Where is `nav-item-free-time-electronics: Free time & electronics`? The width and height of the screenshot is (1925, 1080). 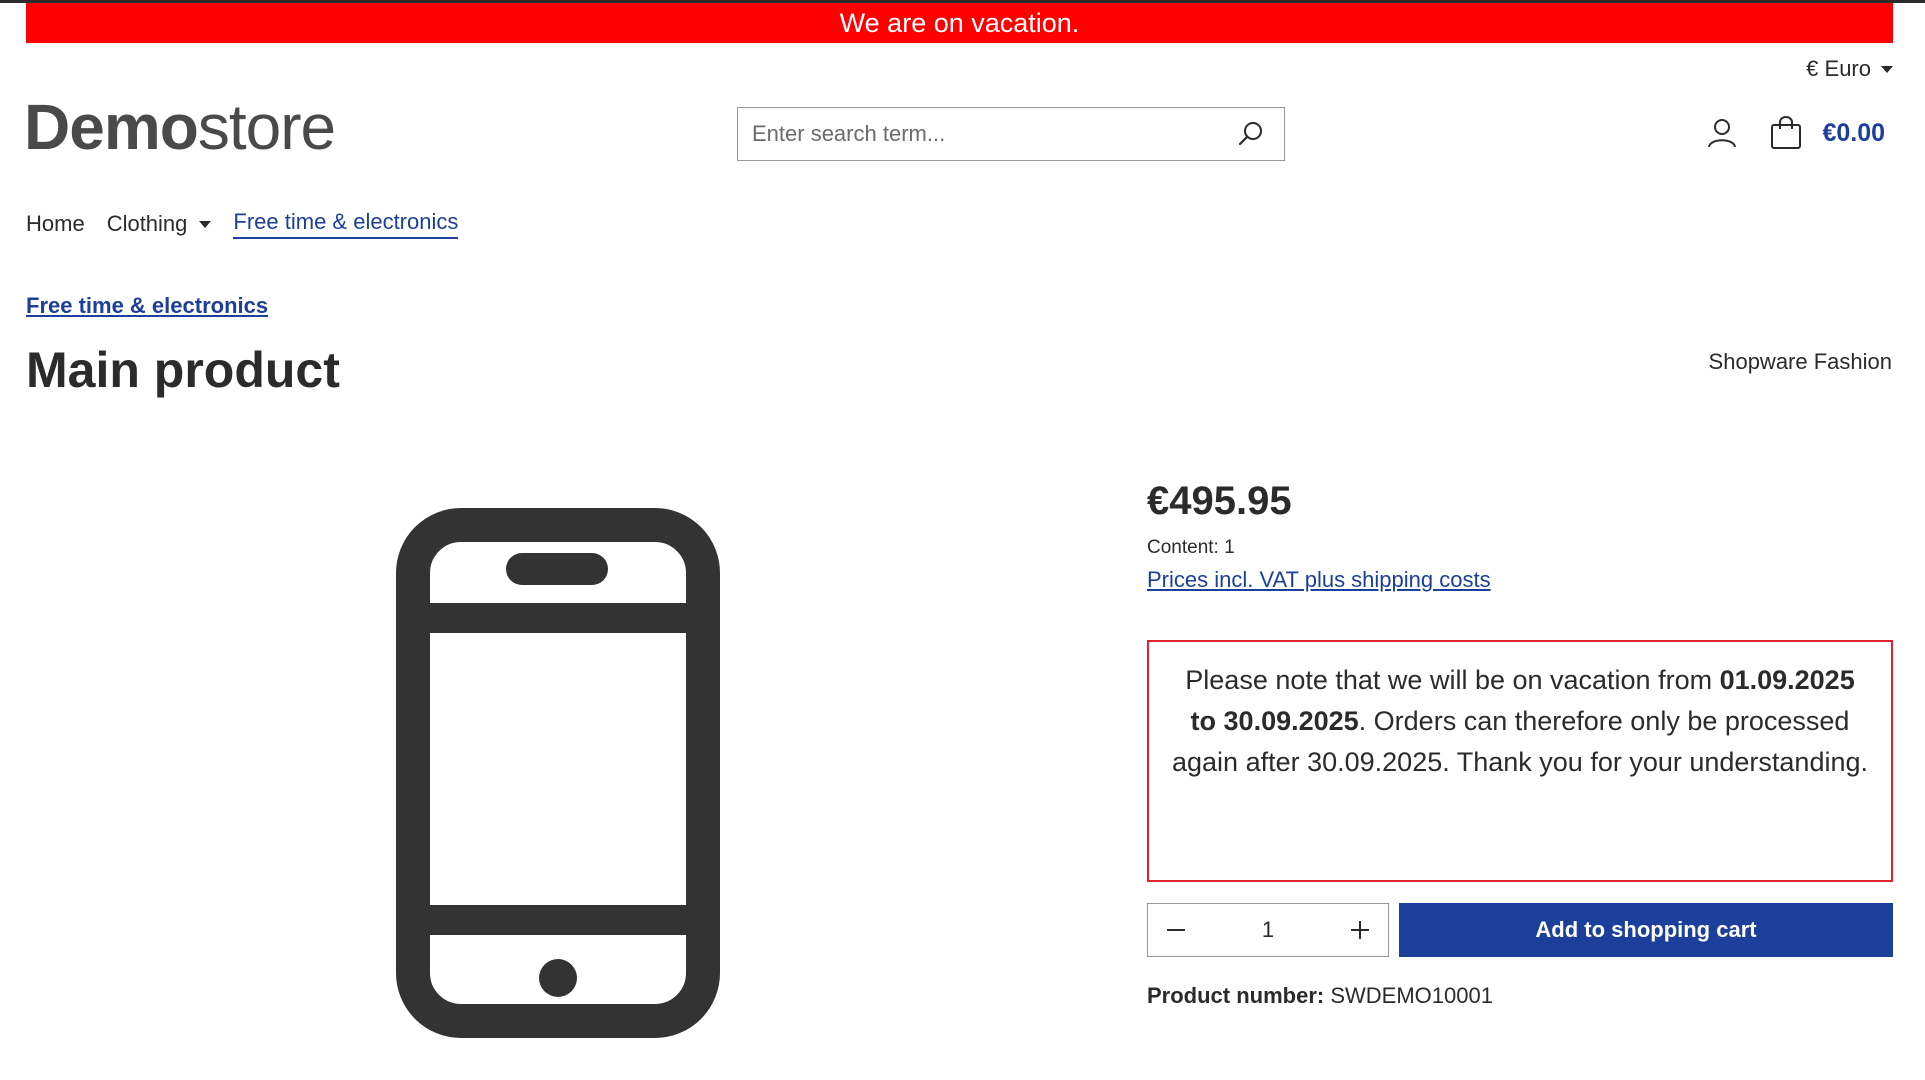 nav-item-free-time-electronics: Free time & electronics is located at coordinates (346, 224).